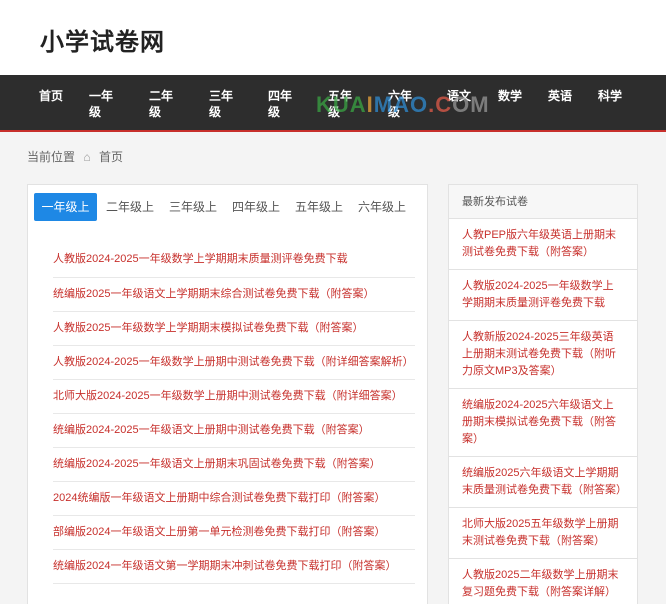 The width and height of the screenshot is (666, 604). What do you see at coordinates (543, 295) in the screenshot?
I see `latest-paper-item: 人教版2024-2025一年级数学上学期期末质量测评卷免费下载` at bounding box center [543, 295].